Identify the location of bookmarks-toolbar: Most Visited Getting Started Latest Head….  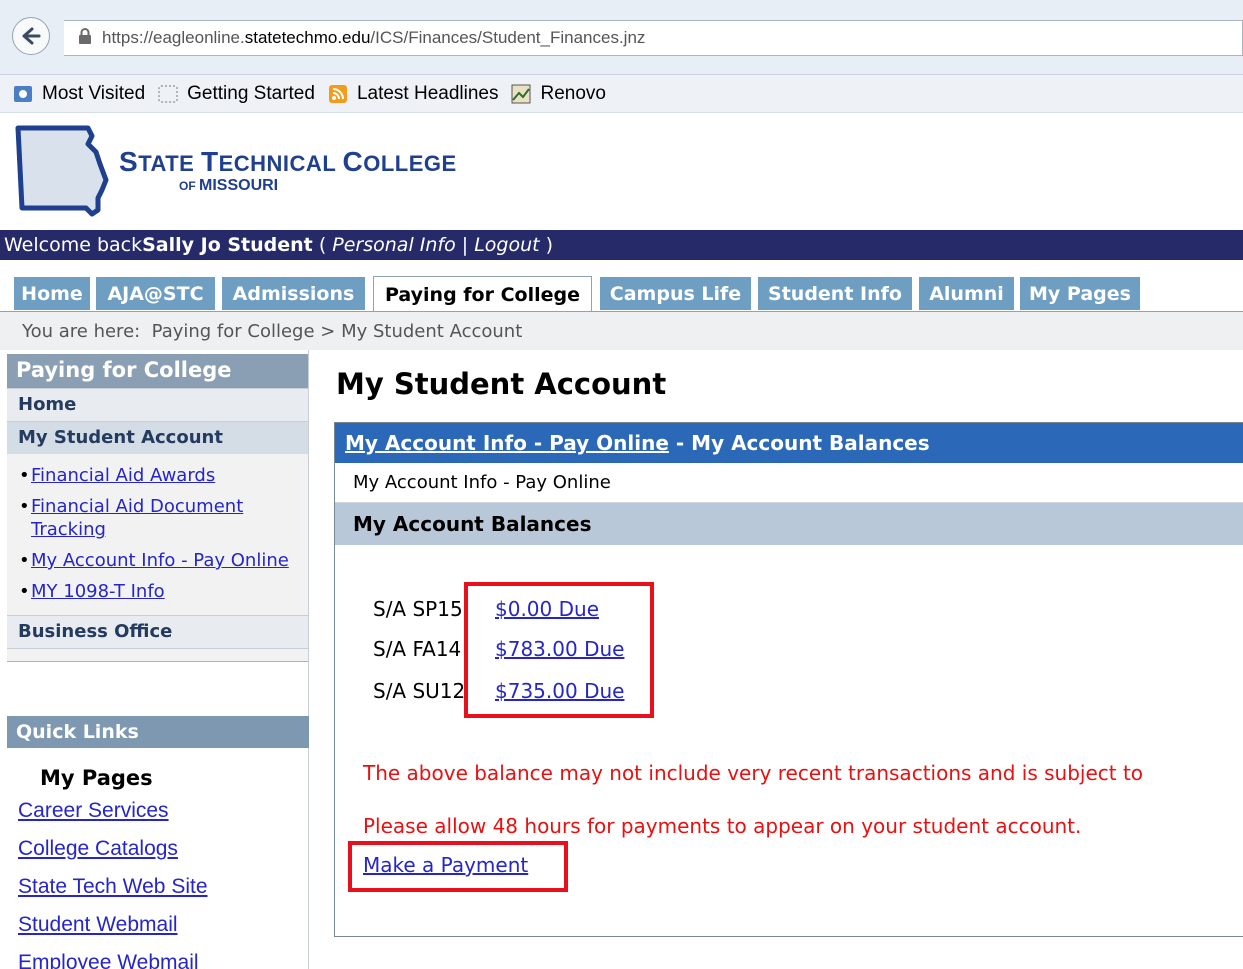
(621, 94).